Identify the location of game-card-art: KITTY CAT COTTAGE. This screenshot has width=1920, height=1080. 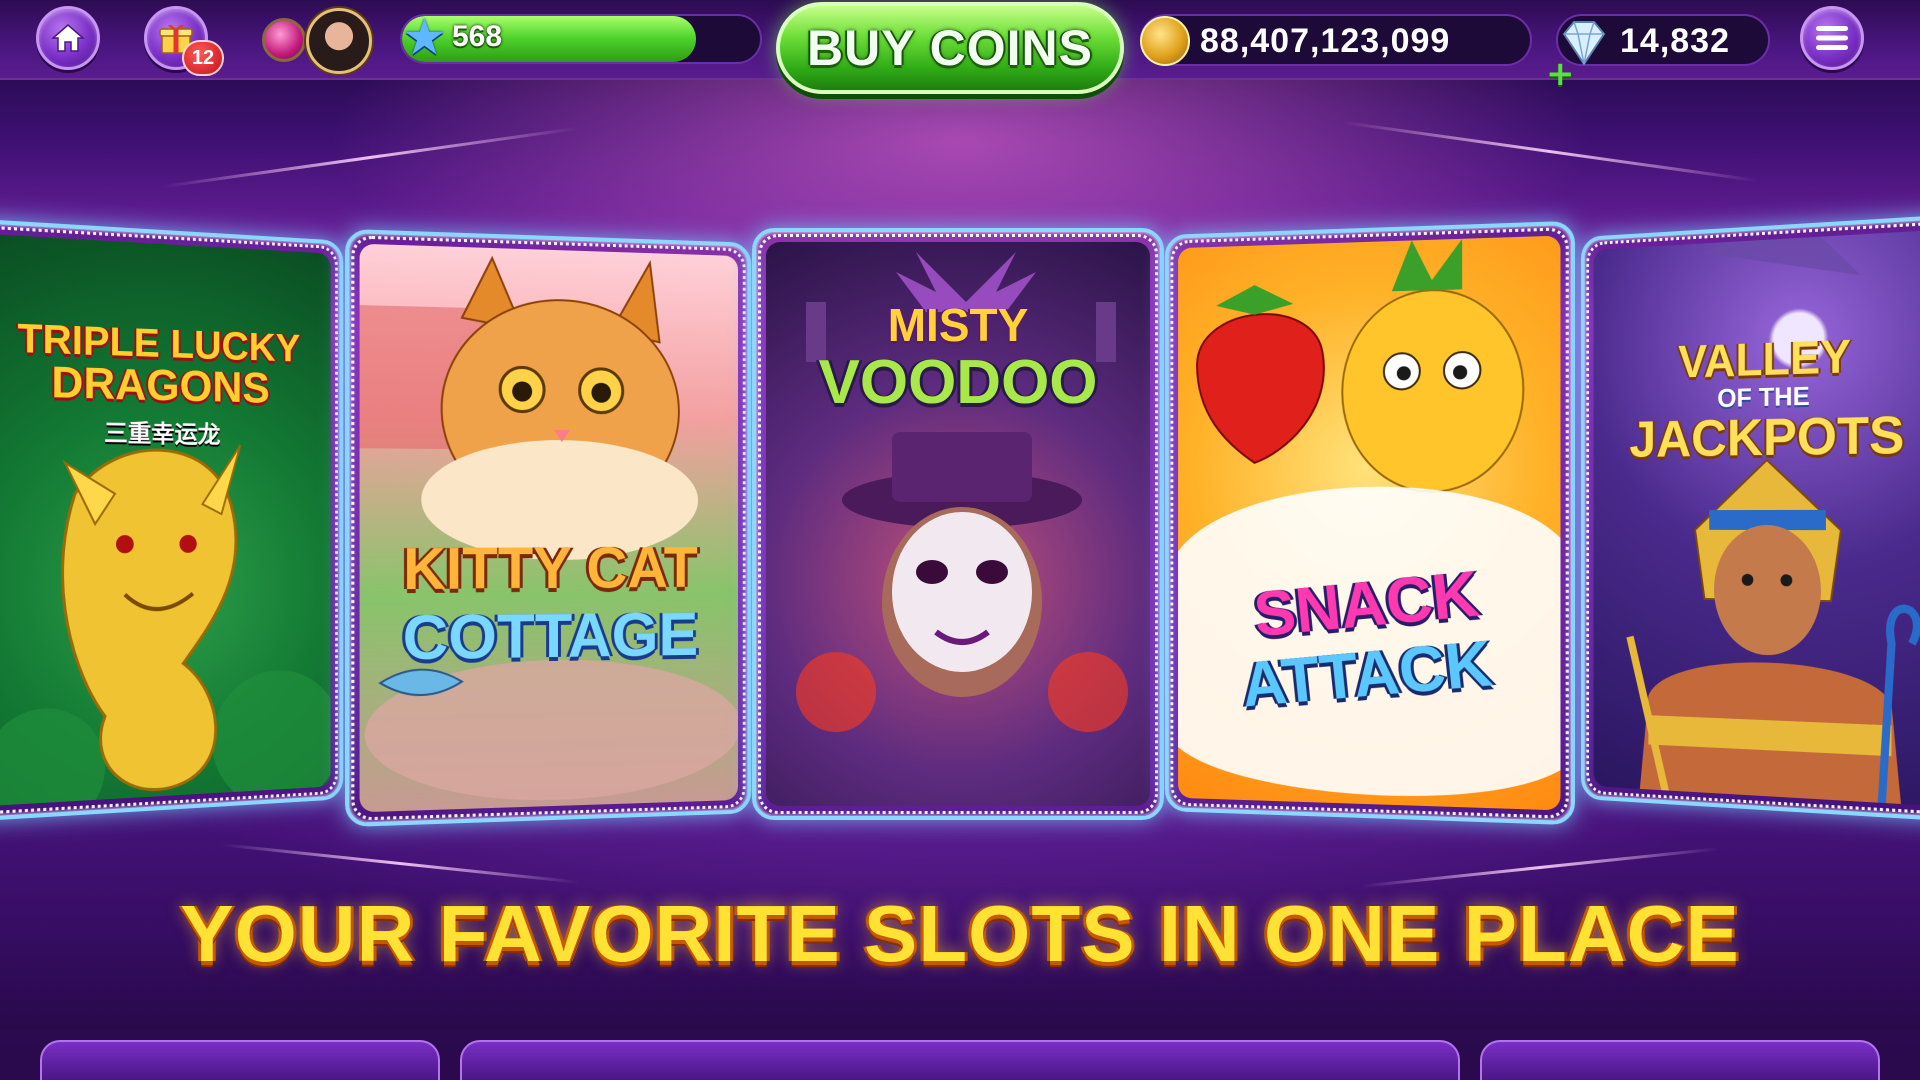
(549, 528).